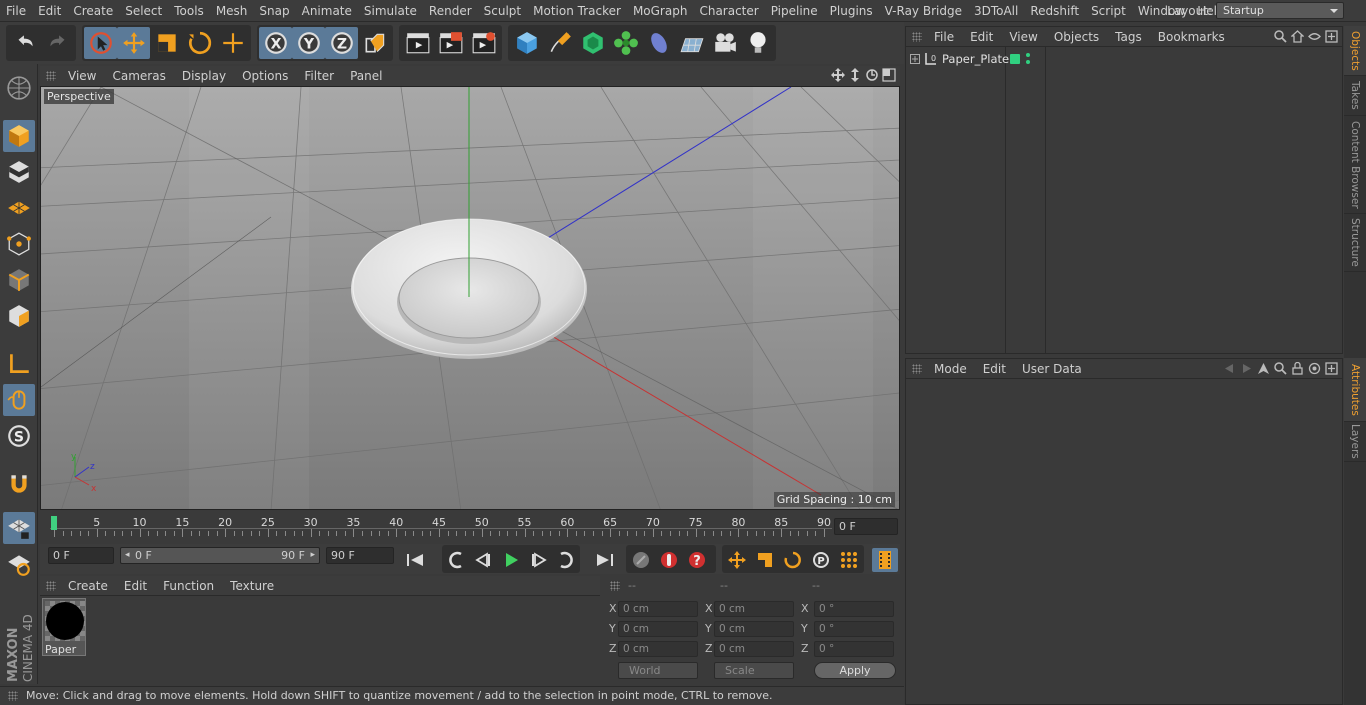 The width and height of the screenshot is (1366, 705). Describe the element at coordinates (135, 586) in the screenshot. I see `material-menu-edit: Edit` at that location.